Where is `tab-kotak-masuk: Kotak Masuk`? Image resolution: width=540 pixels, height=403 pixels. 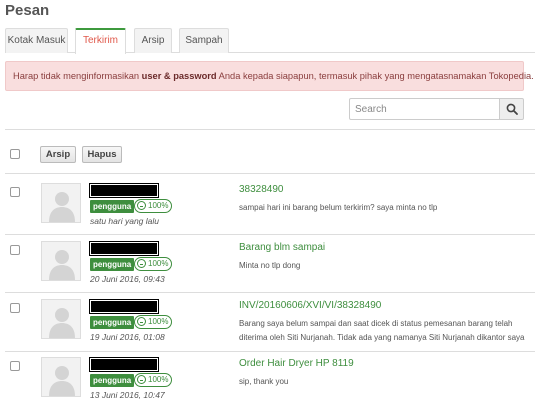
tab-kotak-masuk: Kotak Masuk is located at coordinates (36, 40).